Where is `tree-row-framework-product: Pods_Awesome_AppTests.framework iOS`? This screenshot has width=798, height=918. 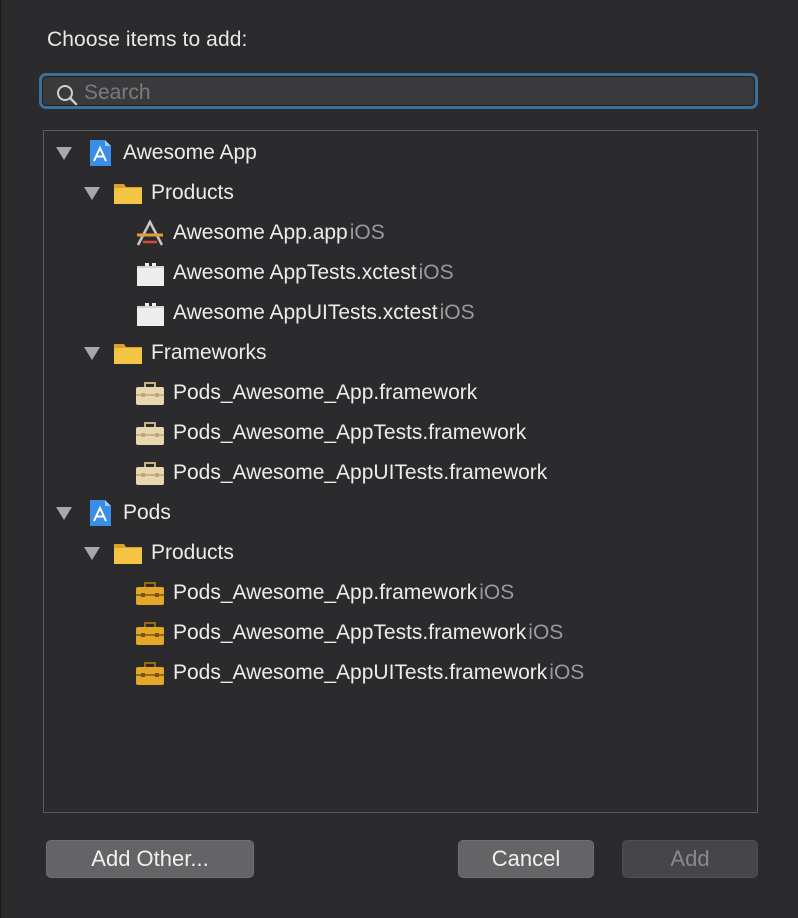
tree-row-framework-product: Pods_Awesome_AppTests.framework iOS is located at coordinates (349, 633).